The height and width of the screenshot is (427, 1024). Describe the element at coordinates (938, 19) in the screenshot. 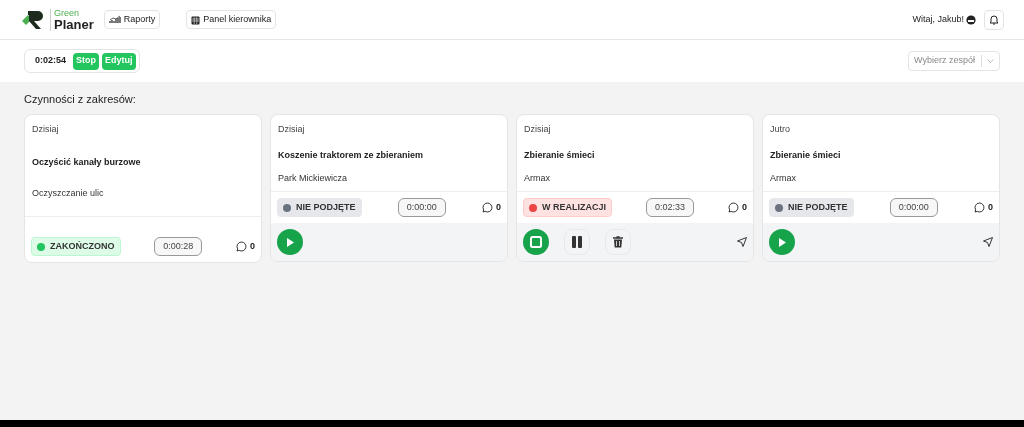

I see `greeting-text: Witaj, Jakub!` at that location.